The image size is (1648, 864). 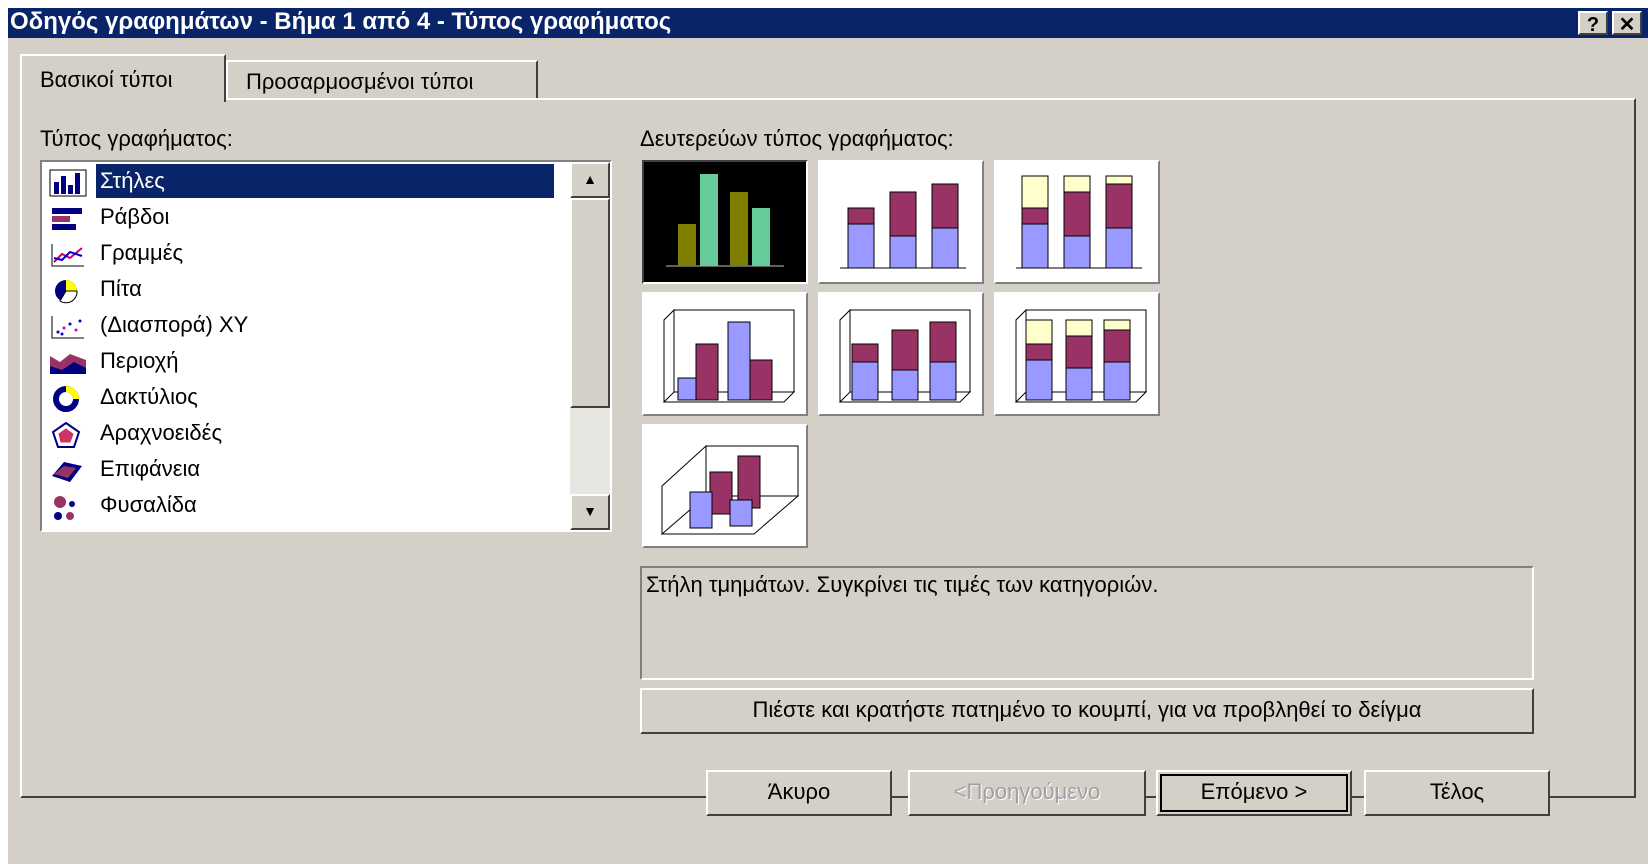 What do you see at coordinates (301, 398) in the screenshot?
I see `list-item-doughnut: Δακτύλιος` at bounding box center [301, 398].